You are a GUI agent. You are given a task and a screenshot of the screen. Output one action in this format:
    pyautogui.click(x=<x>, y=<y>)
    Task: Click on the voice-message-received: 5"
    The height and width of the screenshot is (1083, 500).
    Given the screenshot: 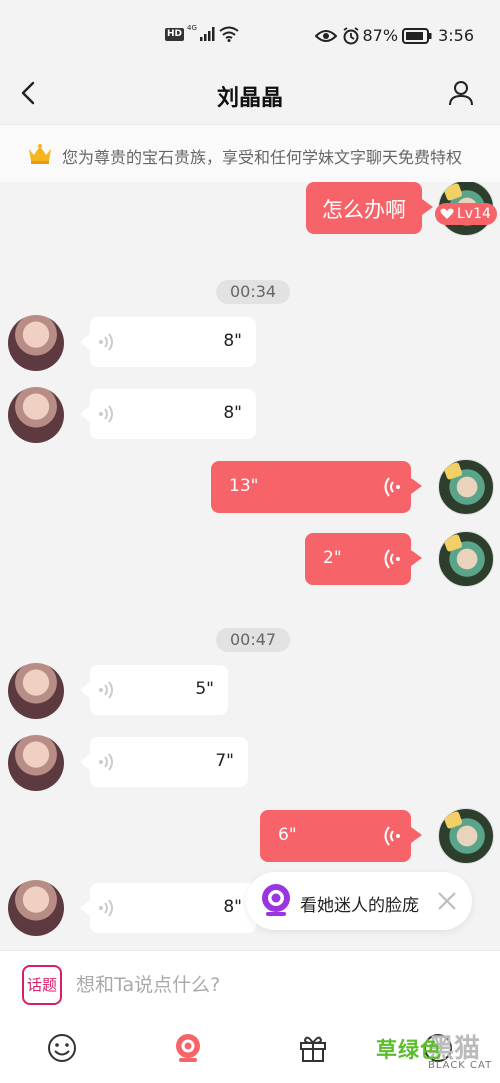 What is the action you would take?
    pyautogui.click(x=154, y=690)
    